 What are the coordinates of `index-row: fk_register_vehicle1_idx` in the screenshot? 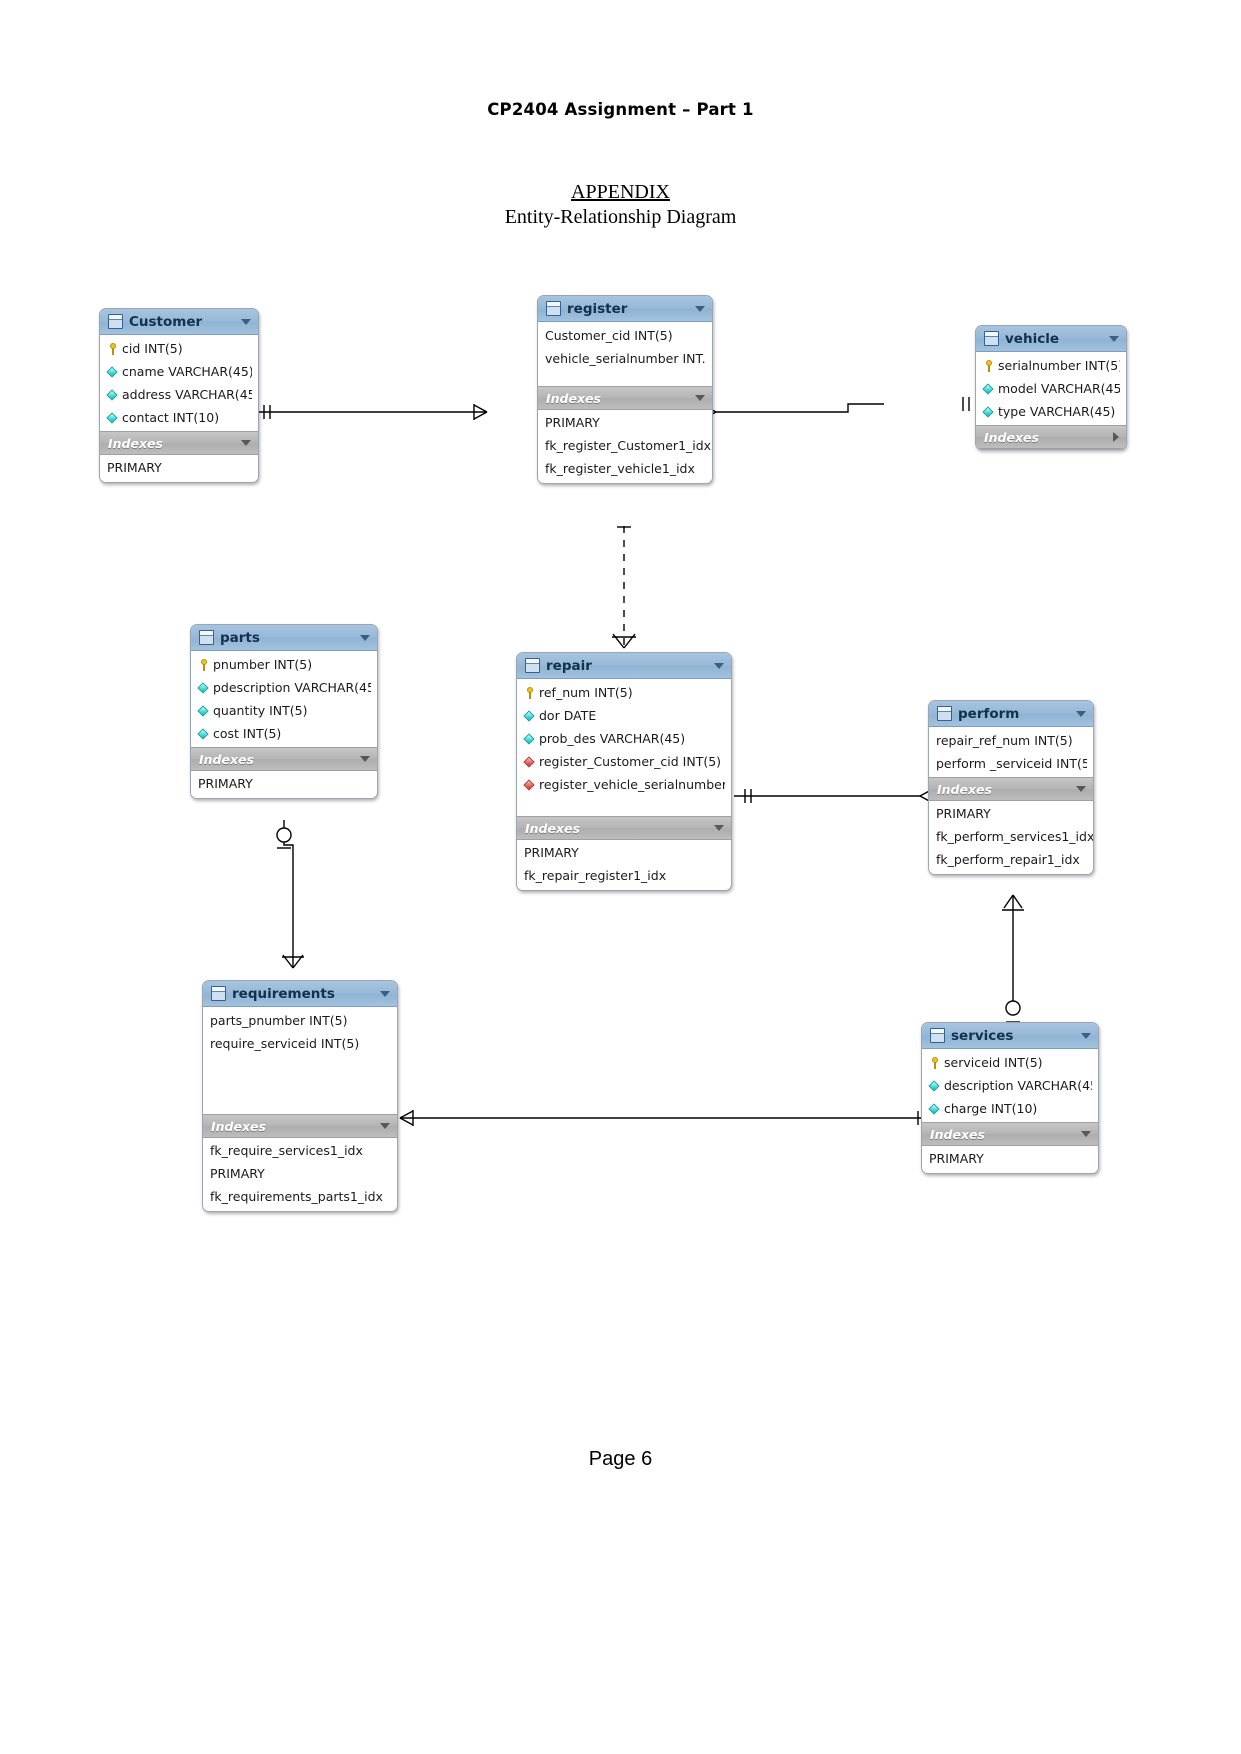 It's located at (625, 468).